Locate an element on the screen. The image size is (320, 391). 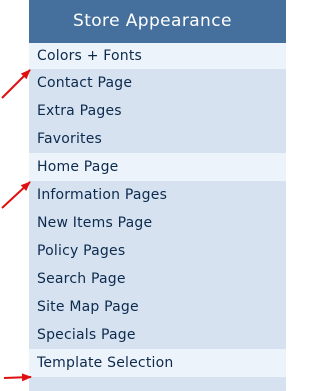
menu-item-policy-pages: Policy Pages is located at coordinates (157, 251).